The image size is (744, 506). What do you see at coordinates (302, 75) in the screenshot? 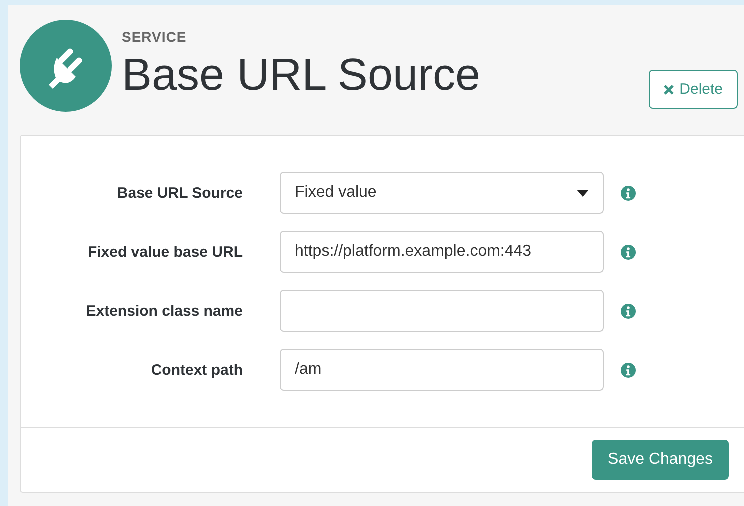
I see `page-title: Base URL Source` at bounding box center [302, 75].